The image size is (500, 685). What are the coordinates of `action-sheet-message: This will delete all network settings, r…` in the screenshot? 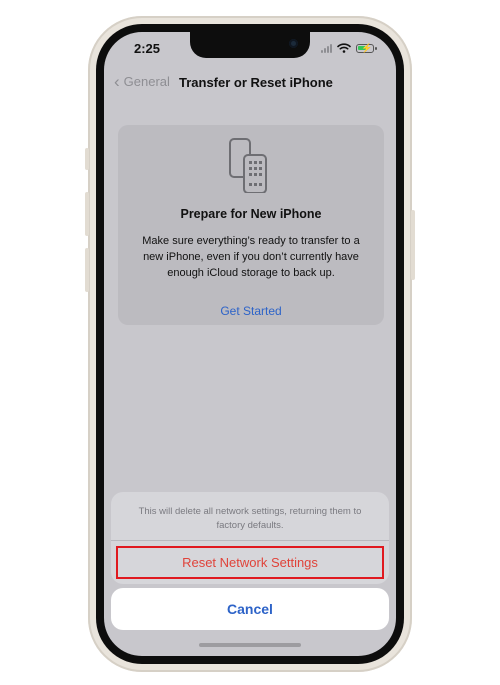 It's located at (250, 518).